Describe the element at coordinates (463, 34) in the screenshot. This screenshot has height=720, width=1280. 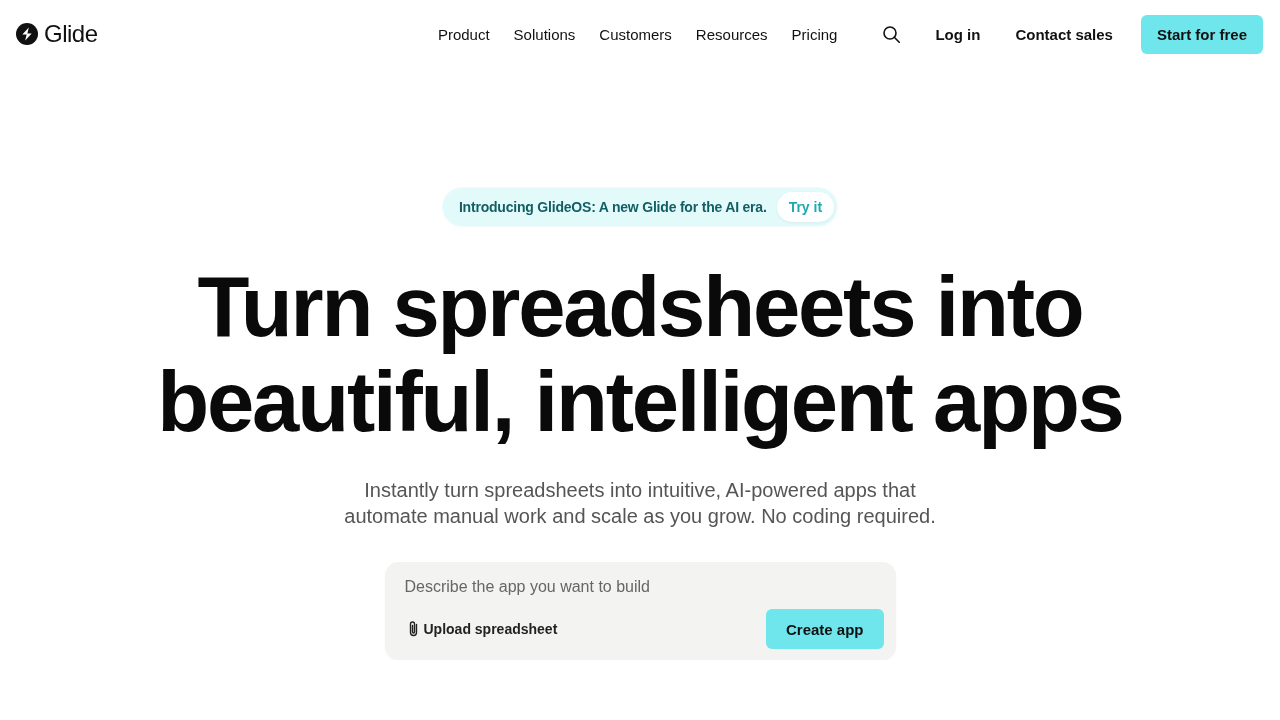
I see `nav-link: Product` at that location.